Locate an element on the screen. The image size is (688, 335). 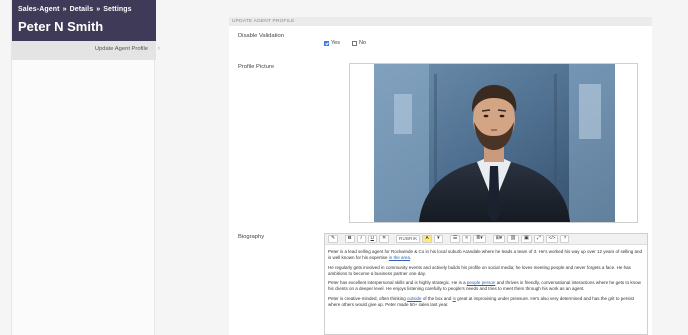
magic-wand-icon: ✎ is located at coordinates (333, 239).